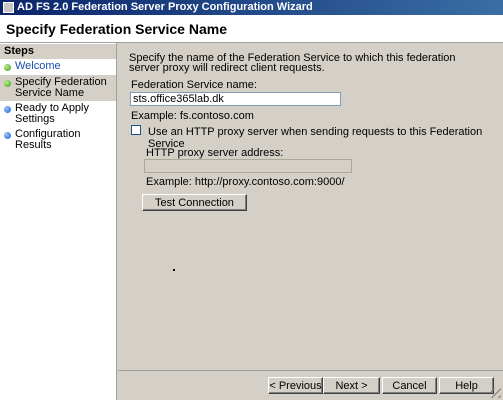  Describe the element at coordinates (248, 166) in the screenshot. I see `proxy-address-input` at that location.